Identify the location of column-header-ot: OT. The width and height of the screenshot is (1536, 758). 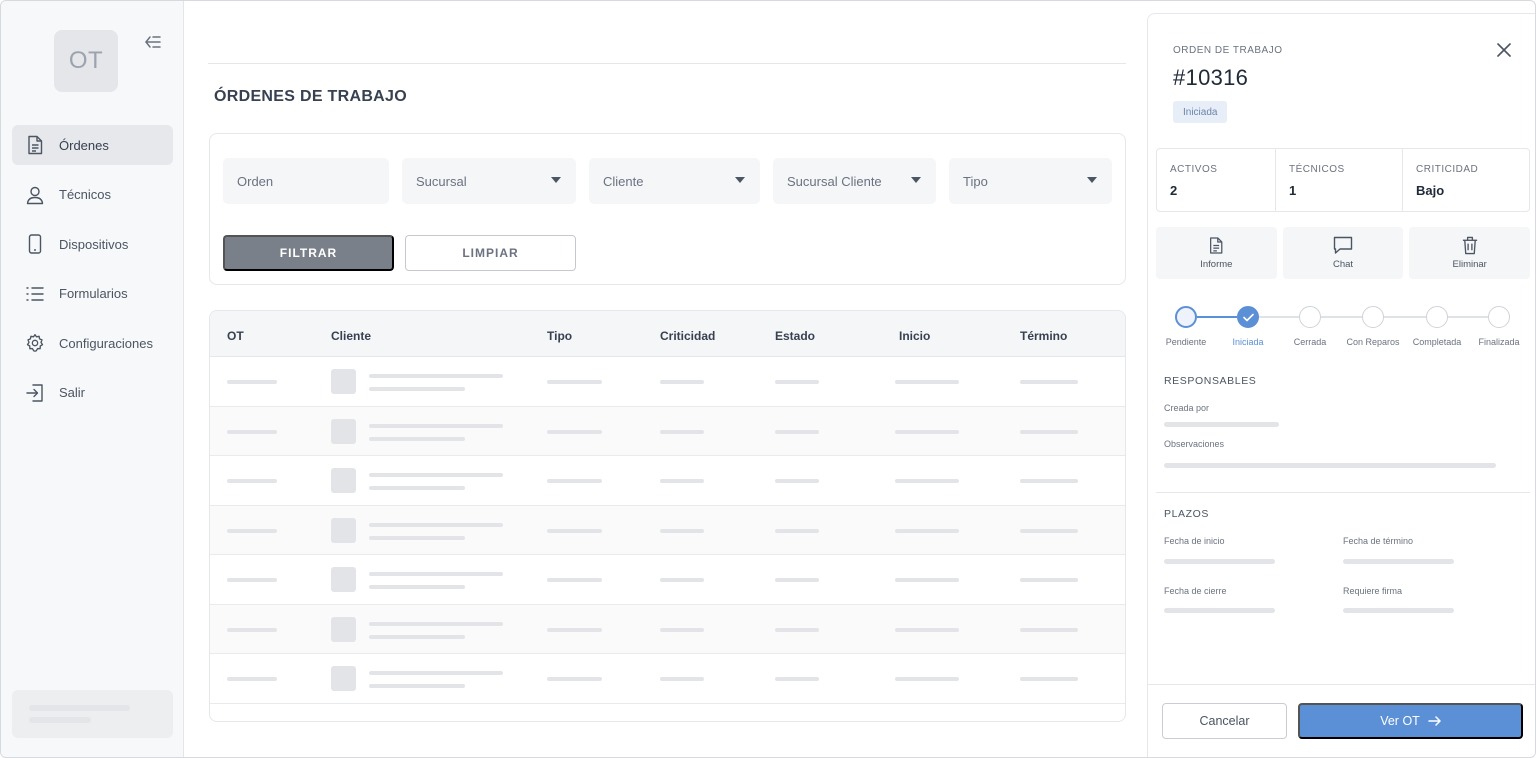
(235, 336).